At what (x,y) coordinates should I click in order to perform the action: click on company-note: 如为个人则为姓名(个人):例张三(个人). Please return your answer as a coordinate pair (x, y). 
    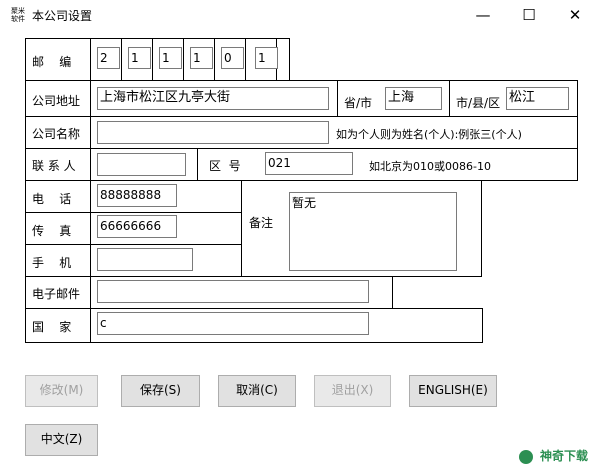
    Looking at the image, I should click on (429, 134).